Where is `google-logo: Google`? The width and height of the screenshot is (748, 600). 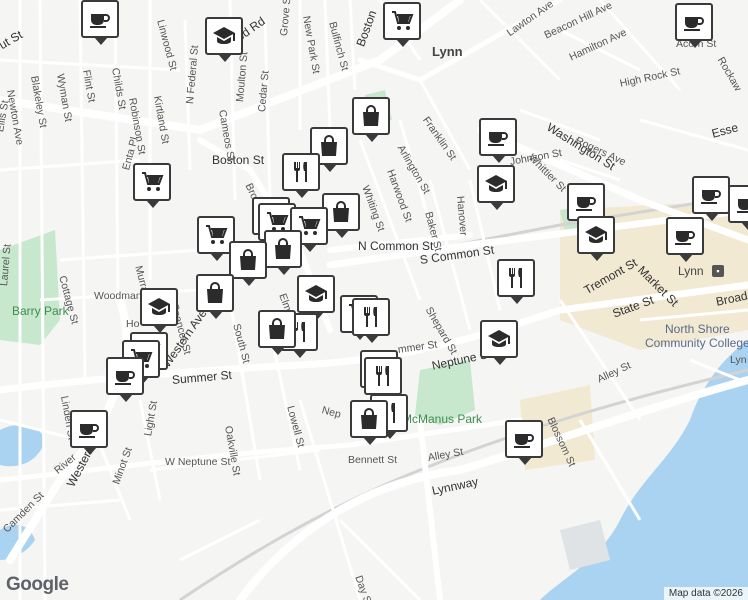
google-logo: Google is located at coordinates (37, 584).